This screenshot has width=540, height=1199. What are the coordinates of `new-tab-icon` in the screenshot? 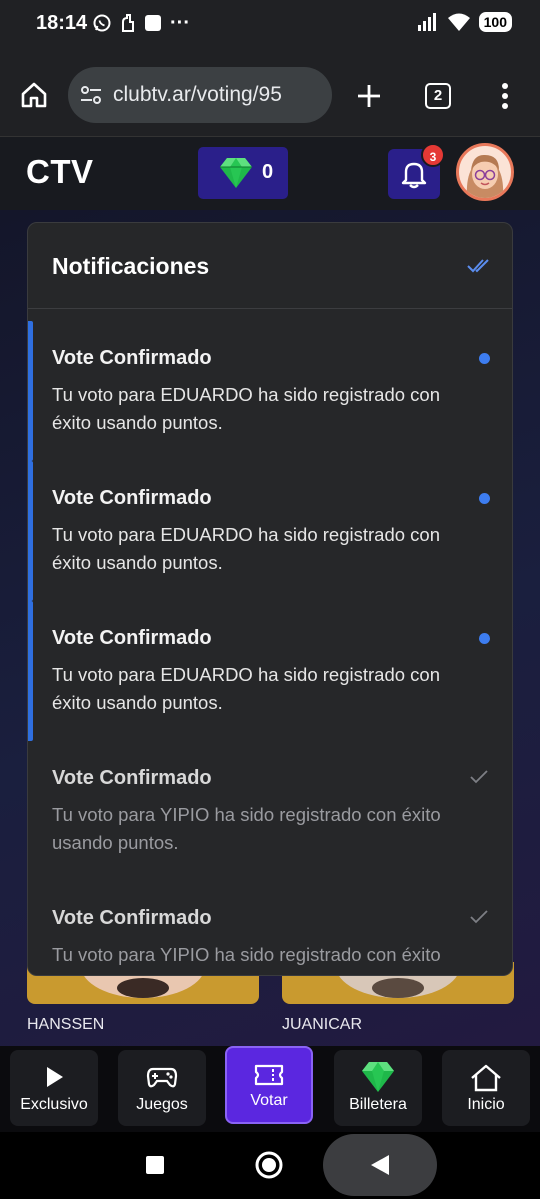 It's located at (369, 96).